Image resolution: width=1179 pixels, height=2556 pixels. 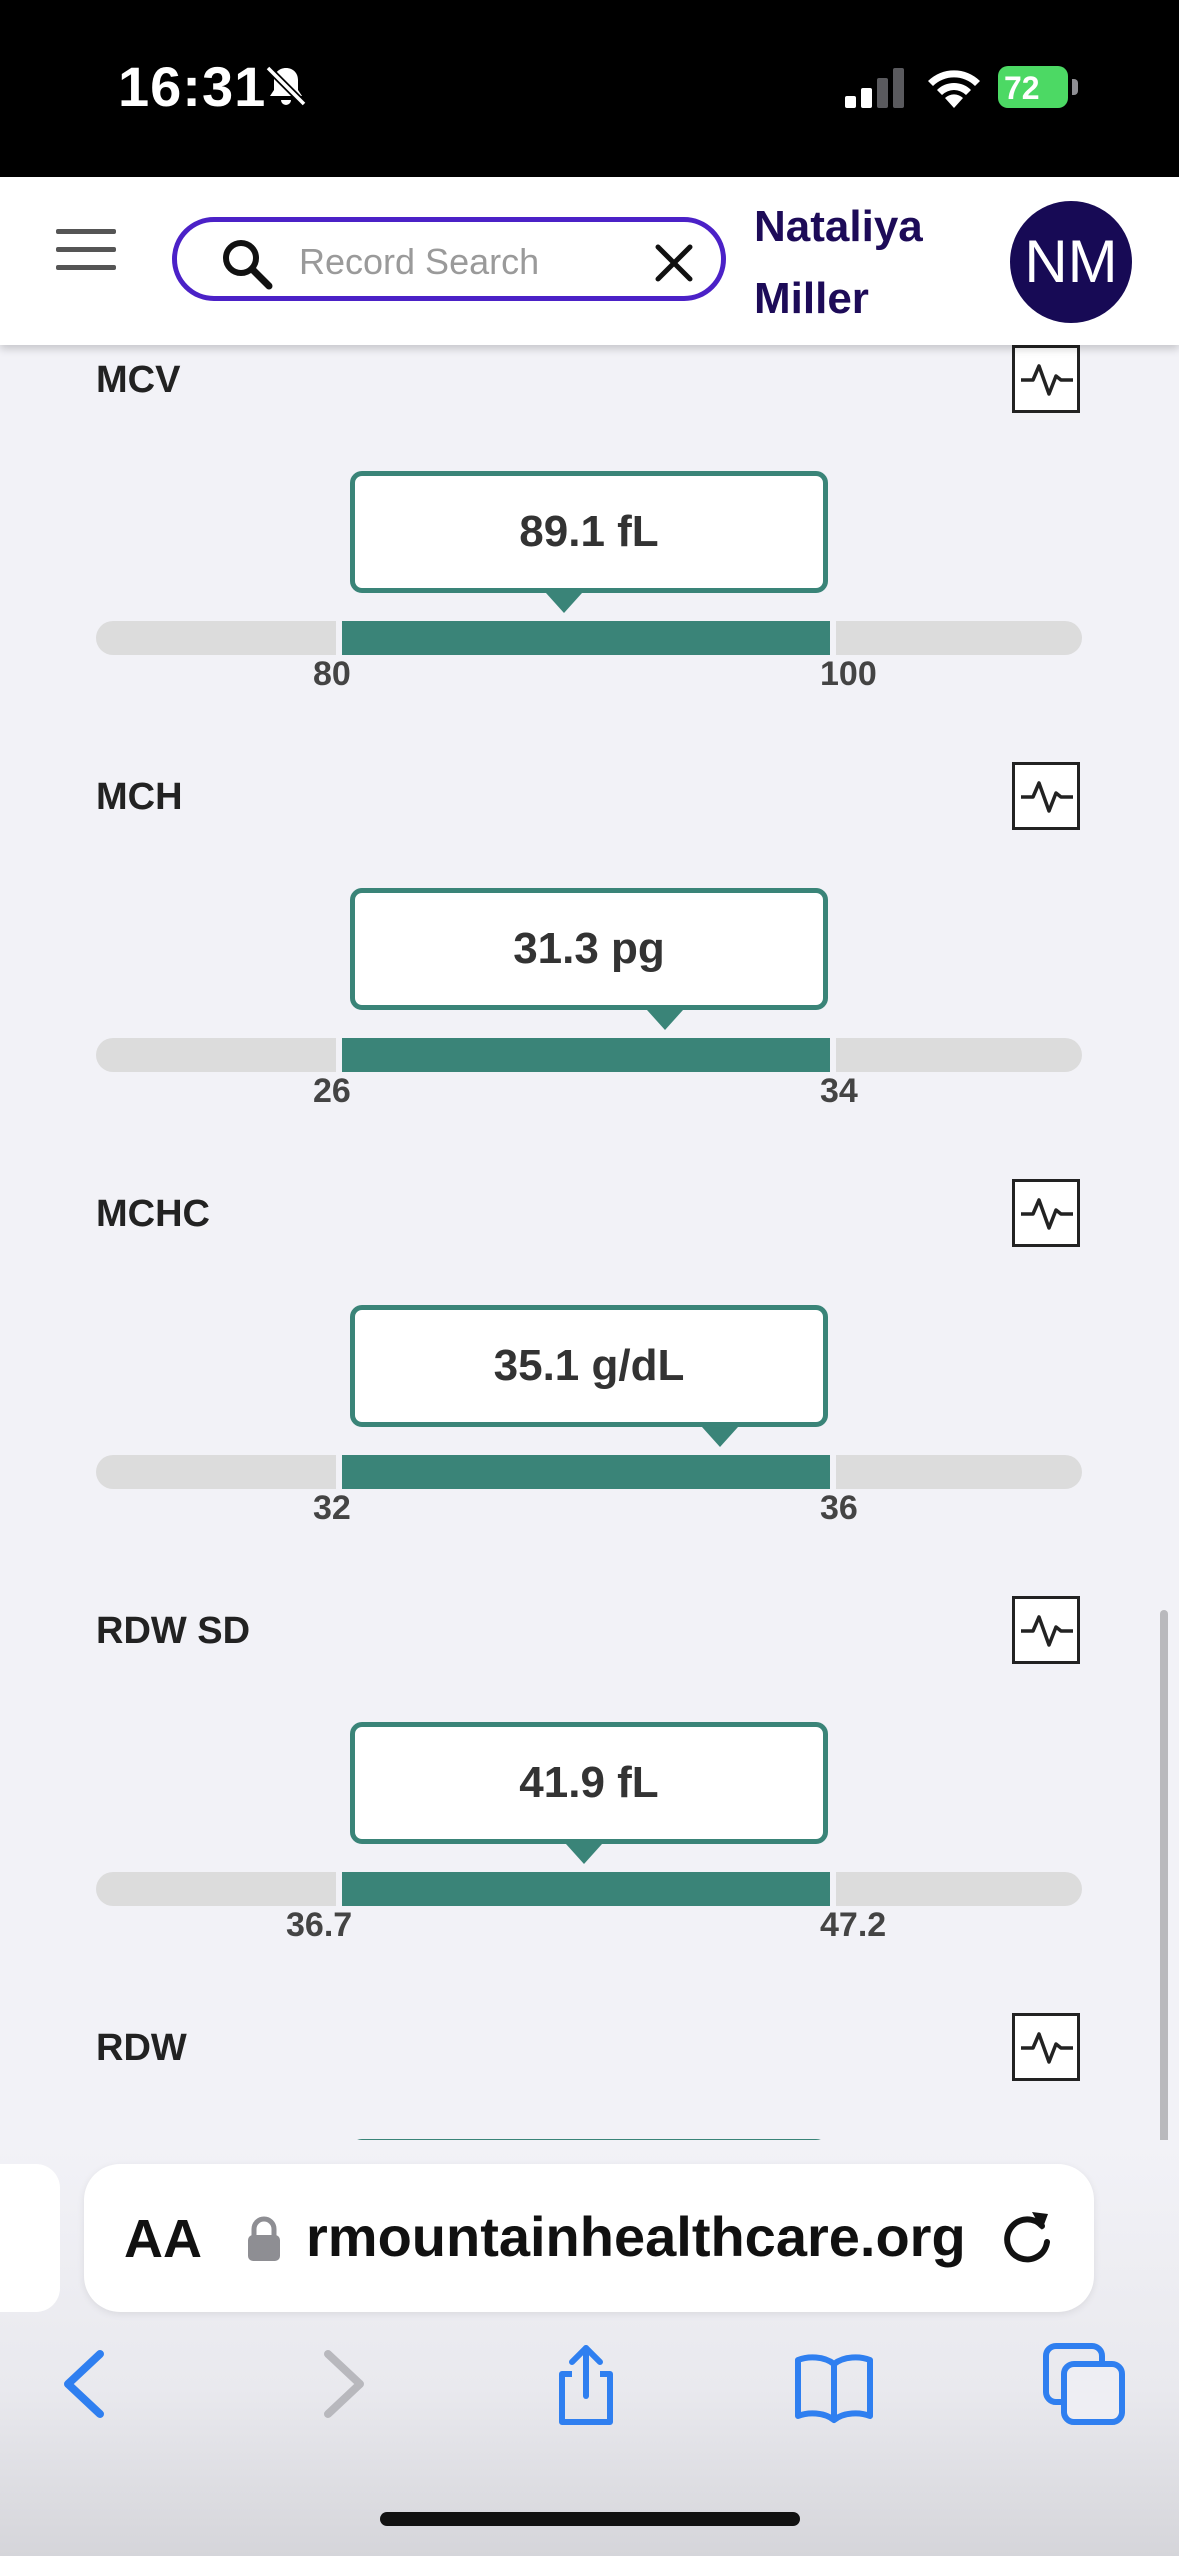 What do you see at coordinates (153, 1214) in the screenshot?
I see `result-name: MCHC` at bounding box center [153, 1214].